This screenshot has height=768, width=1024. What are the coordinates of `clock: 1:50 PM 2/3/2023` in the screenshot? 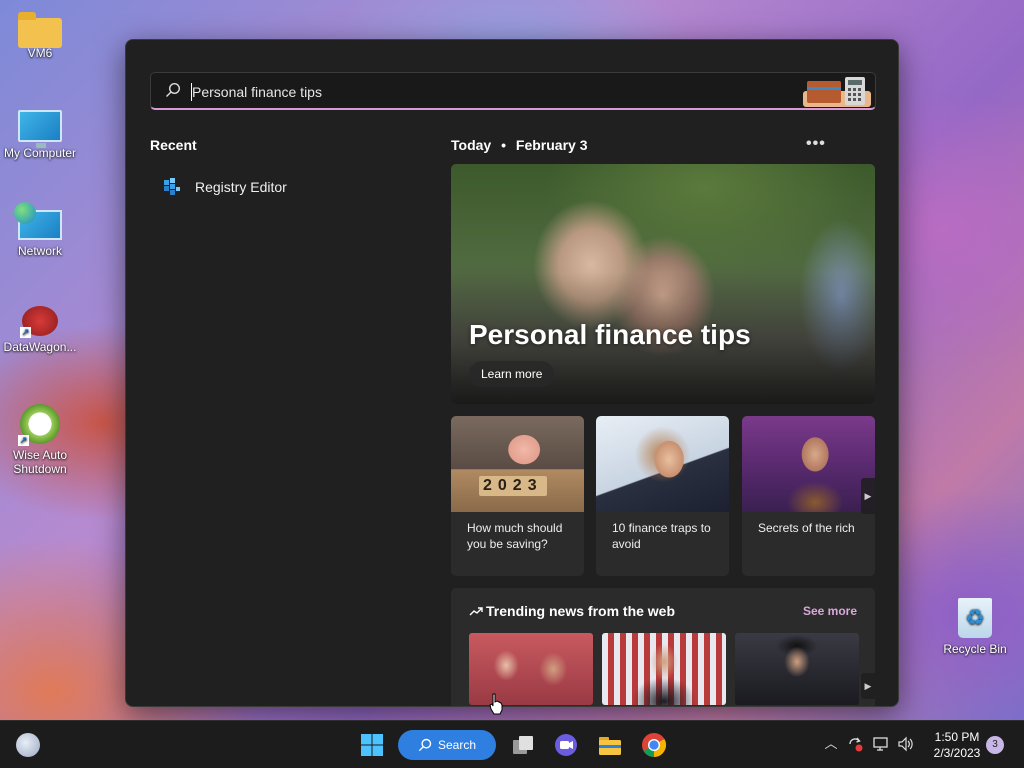 It's located at (957, 745).